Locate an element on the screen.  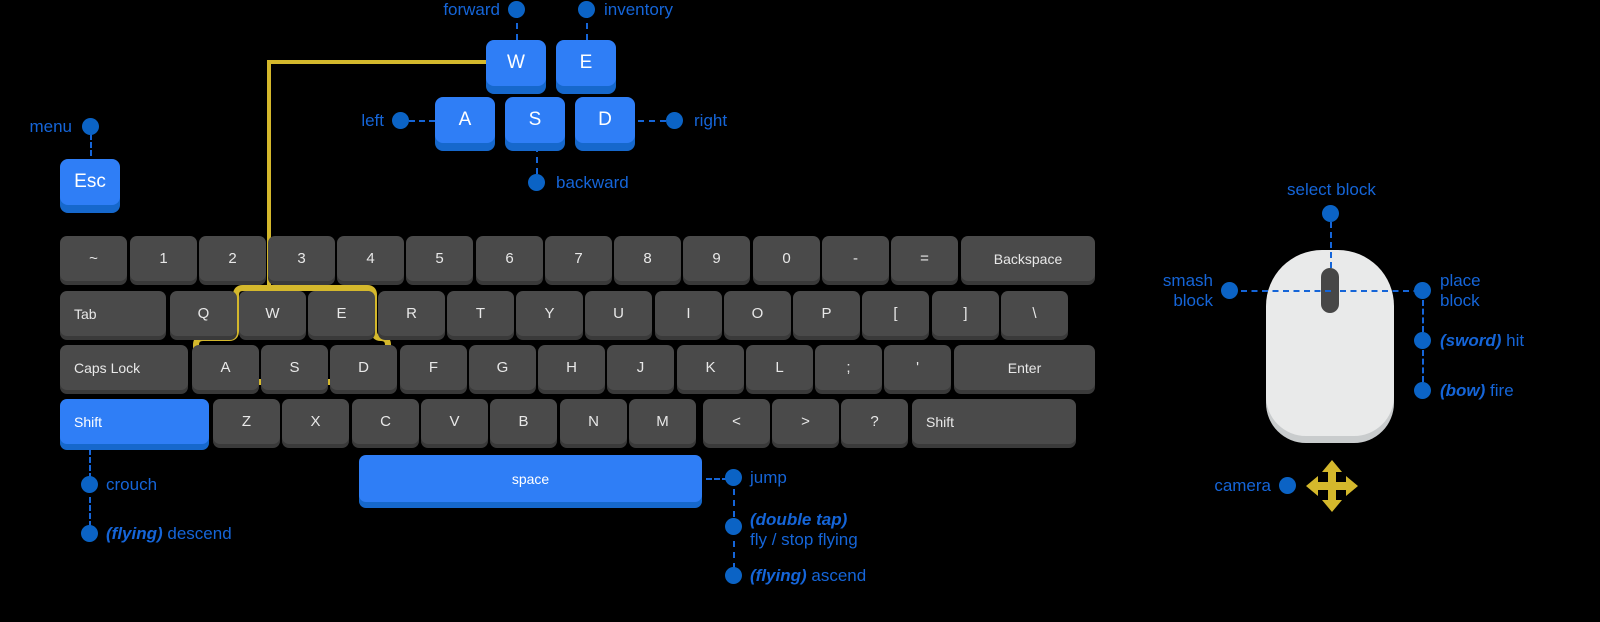
callout-label-jump: jump is located at coordinates (768, 477).